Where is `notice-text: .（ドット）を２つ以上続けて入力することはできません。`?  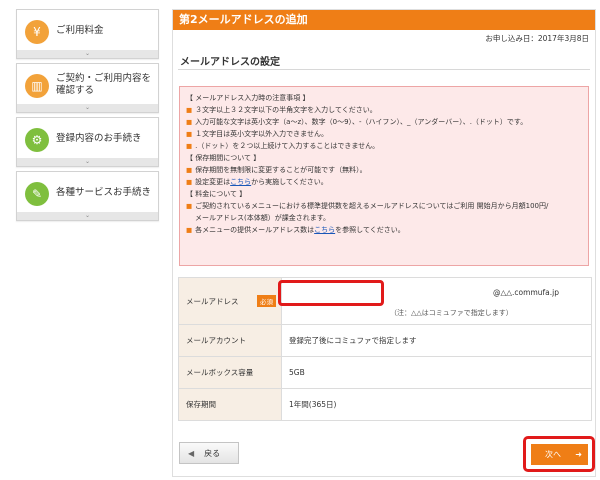 notice-text: .（ドット）を２つ以上続けて入力することはできません。 is located at coordinates (287, 146).